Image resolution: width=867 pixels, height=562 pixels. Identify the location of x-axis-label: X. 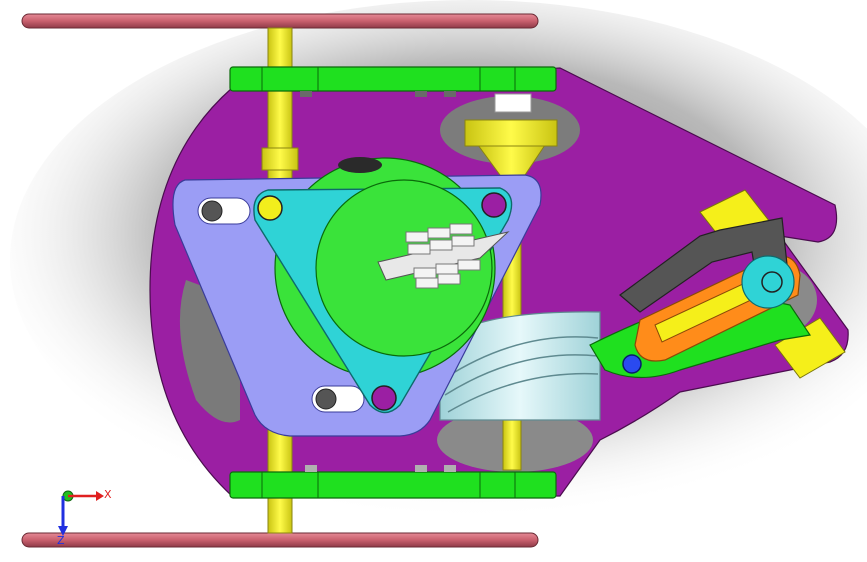
(108, 494).